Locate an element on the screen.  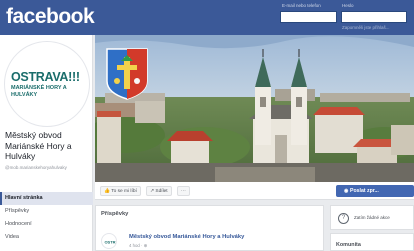
page-name: Městský obvod Mariánské Hory a Hulváky is located at coordinates (38, 145).